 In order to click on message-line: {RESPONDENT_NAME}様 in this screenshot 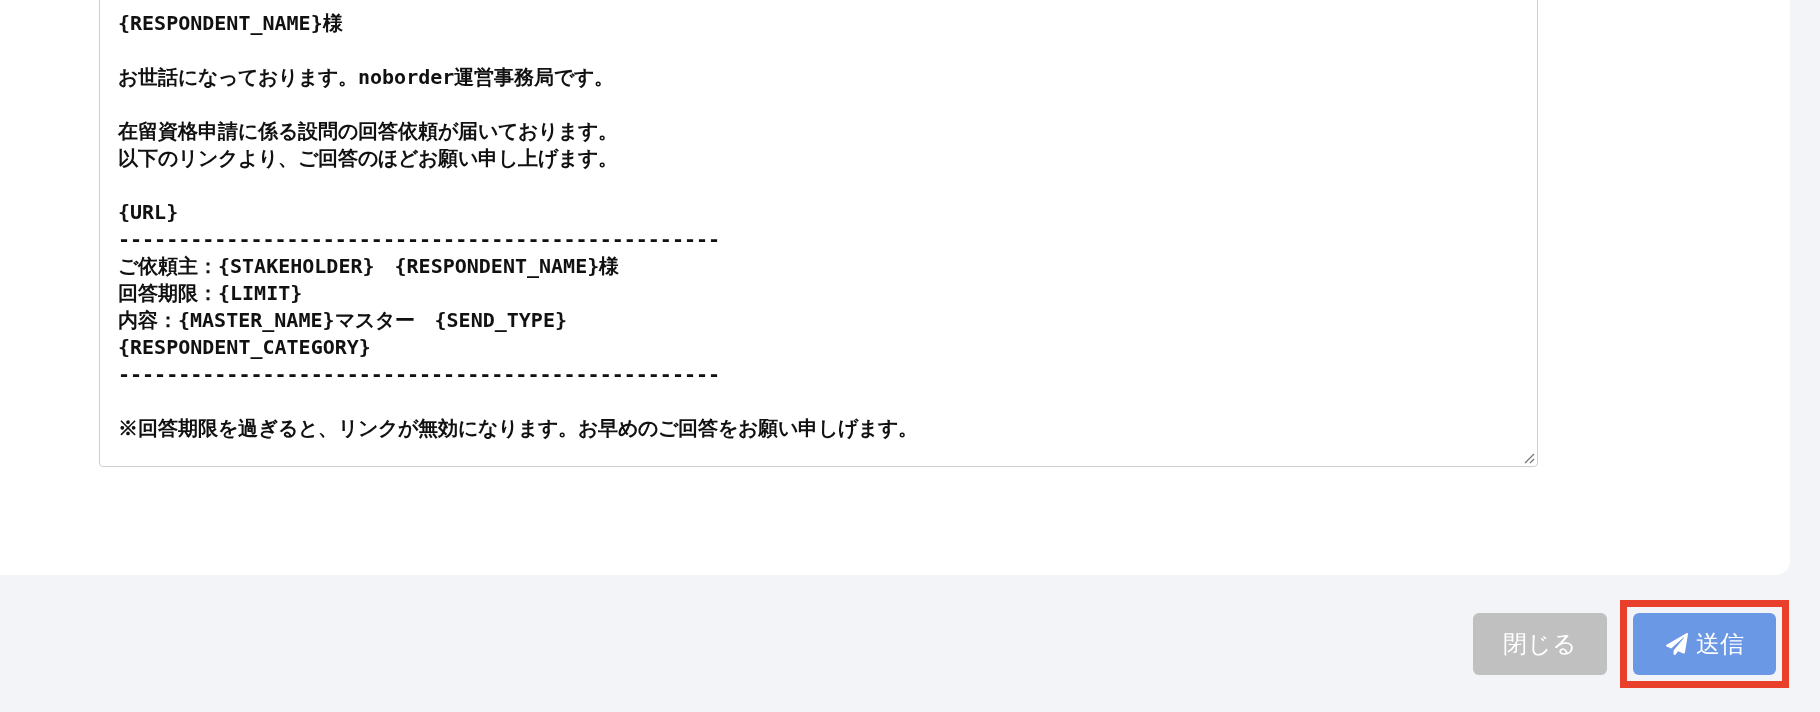, I will do `click(230, 23)`.